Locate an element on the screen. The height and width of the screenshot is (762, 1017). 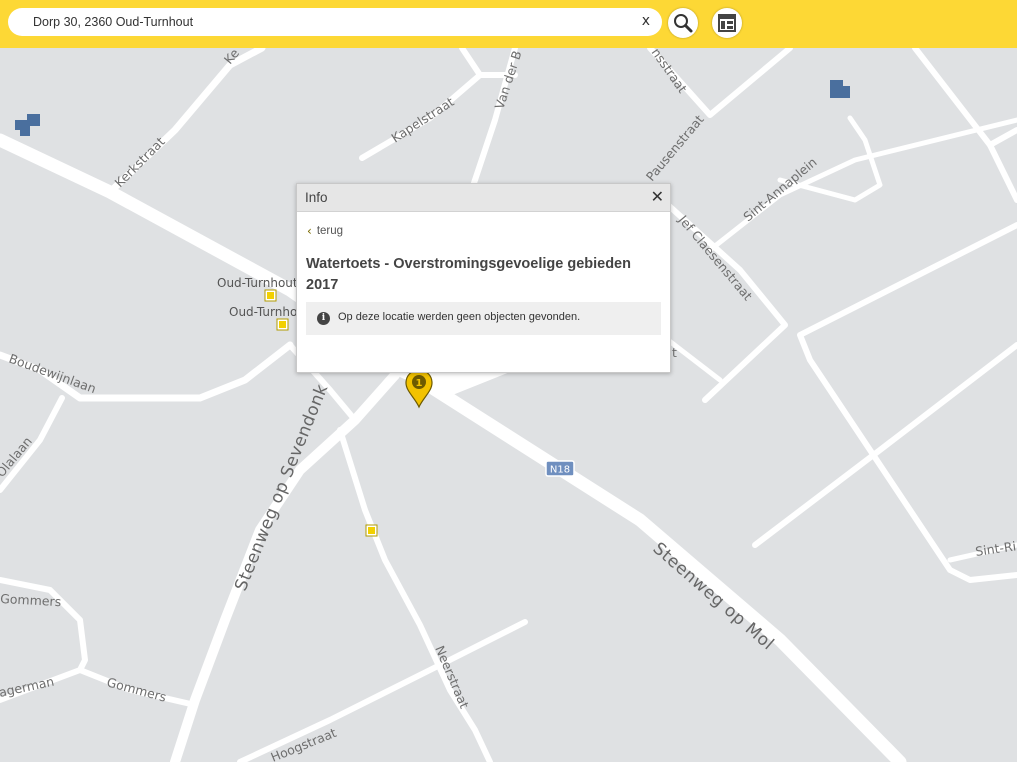
road-badge-n18: N18 is located at coordinates (560, 468).